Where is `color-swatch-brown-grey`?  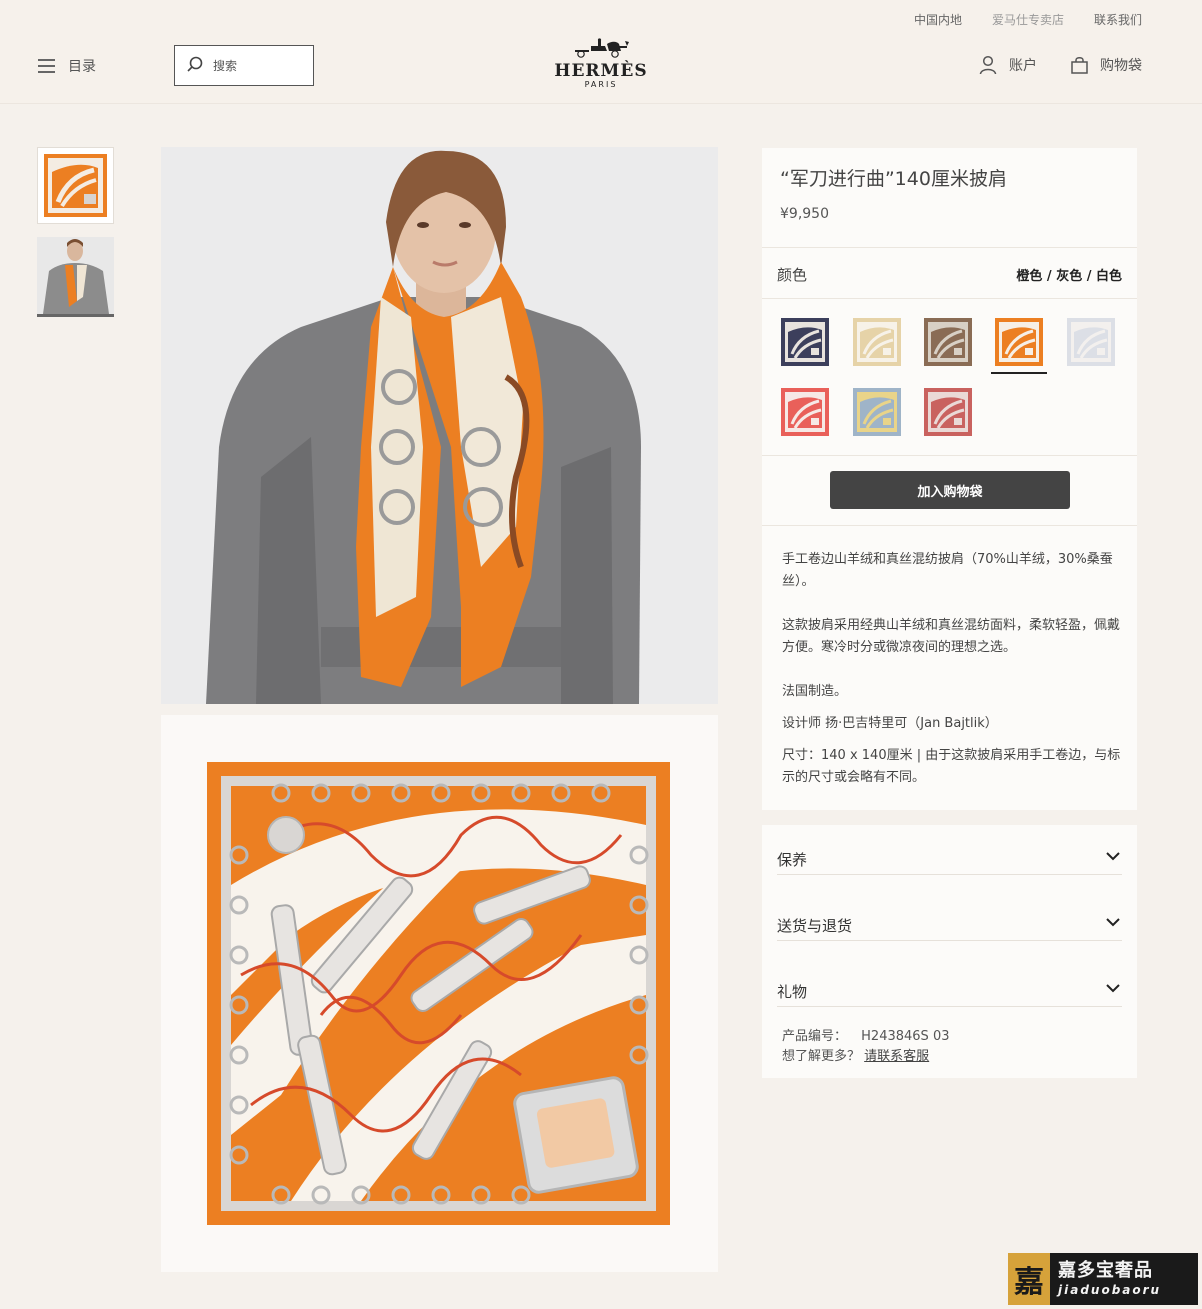
color-swatch-brown-grey is located at coordinates (948, 342).